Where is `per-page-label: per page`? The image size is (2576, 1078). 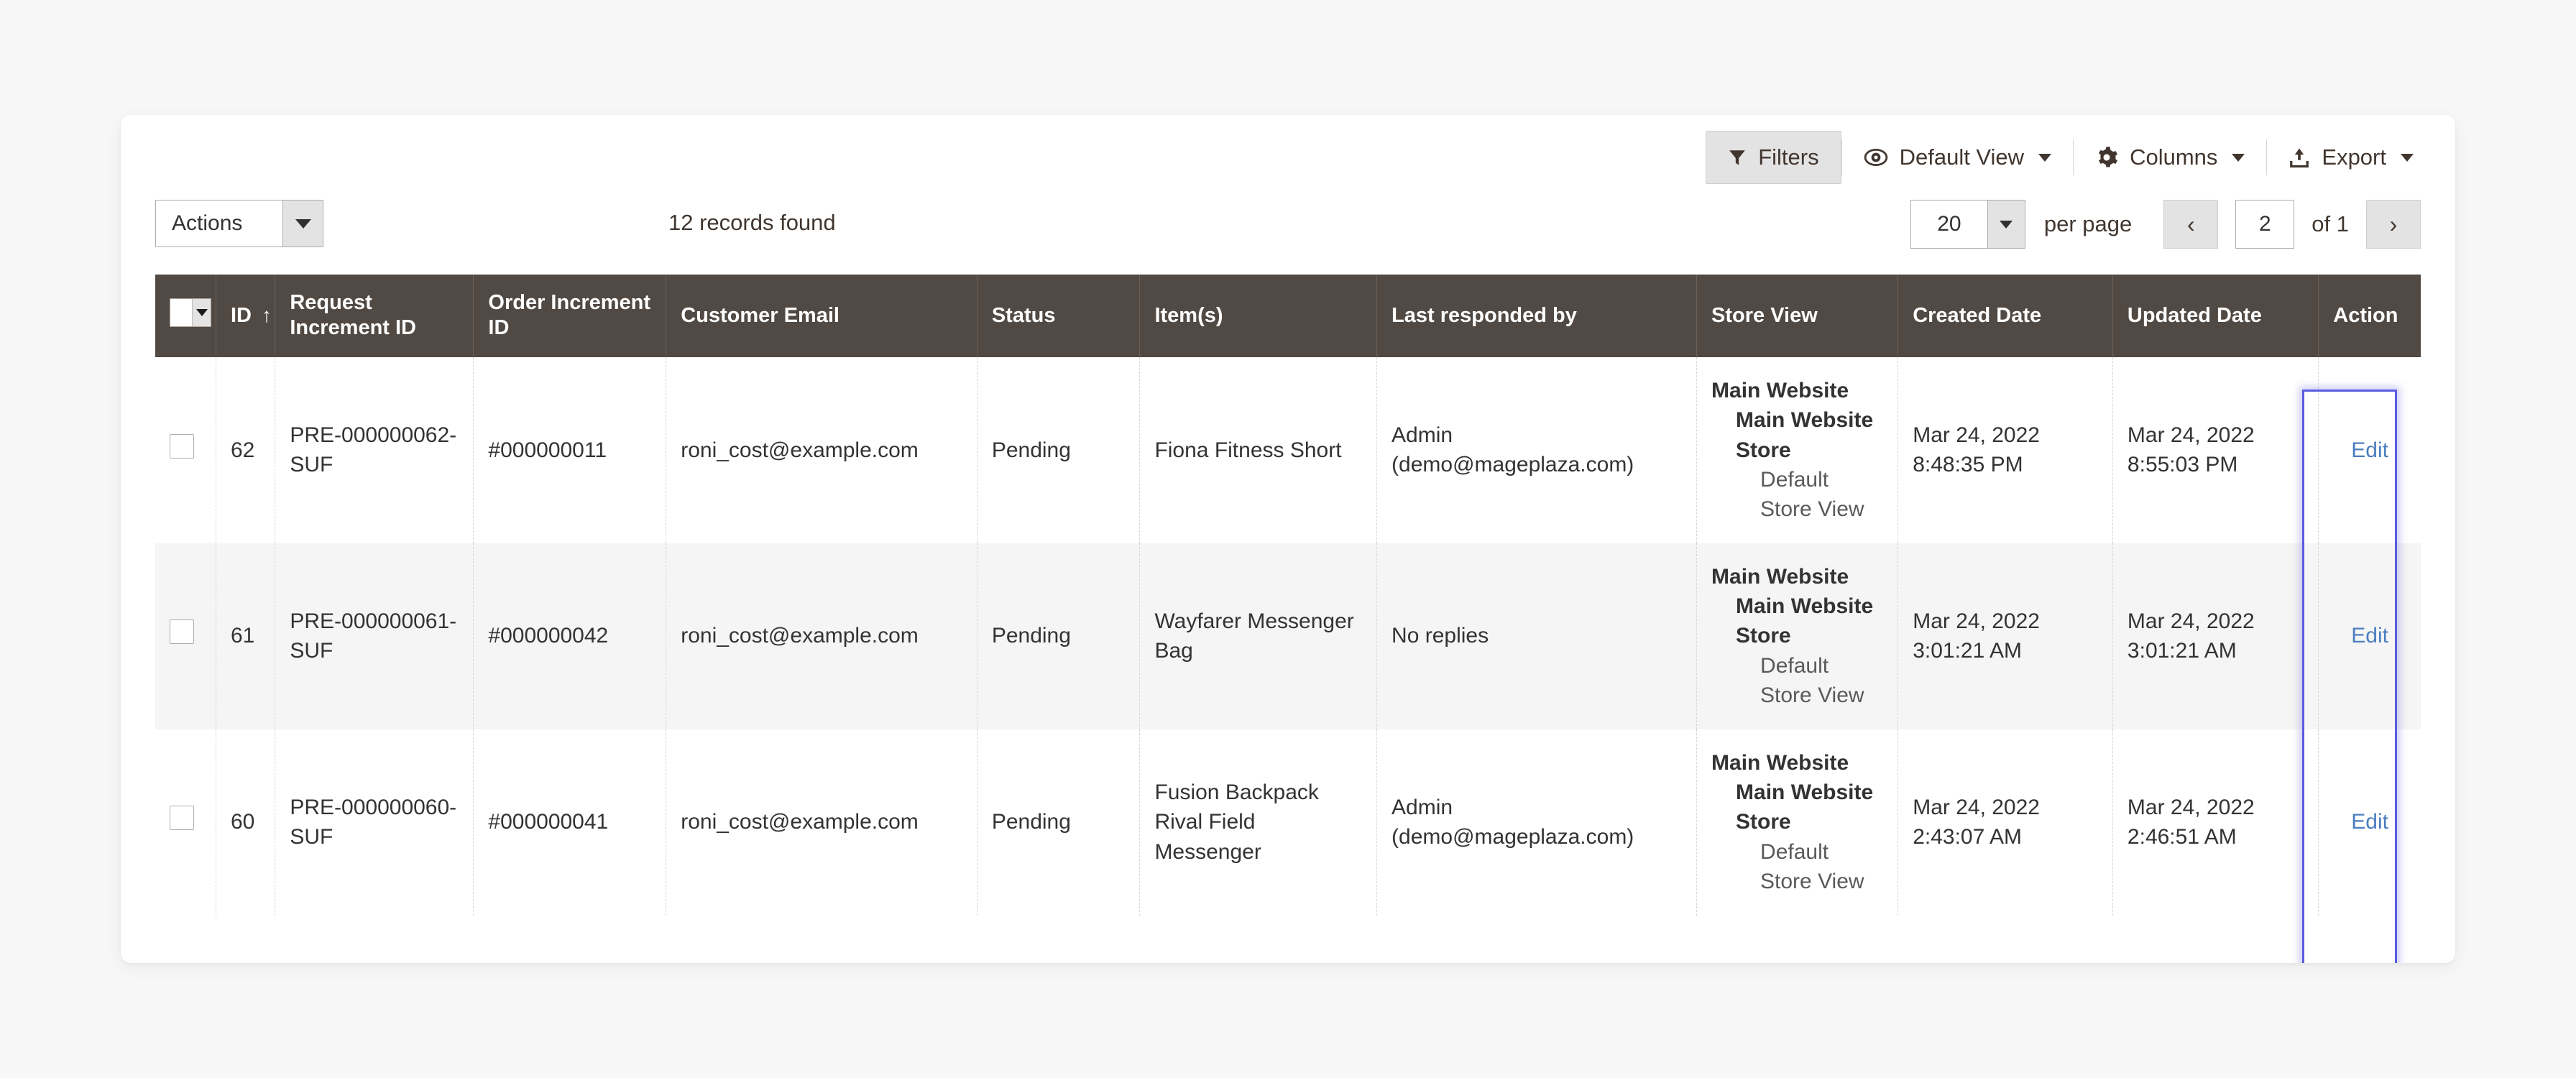 per-page-label: per page is located at coordinates (2088, 224).